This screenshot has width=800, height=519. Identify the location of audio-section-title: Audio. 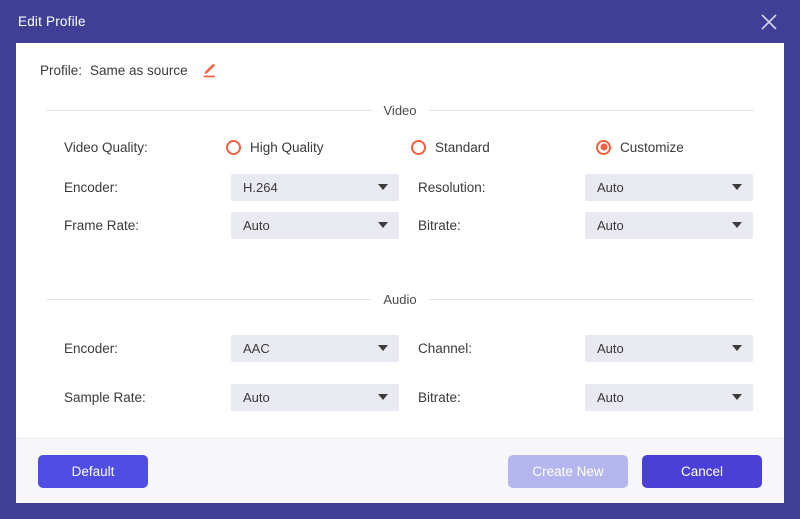
(400, 299).